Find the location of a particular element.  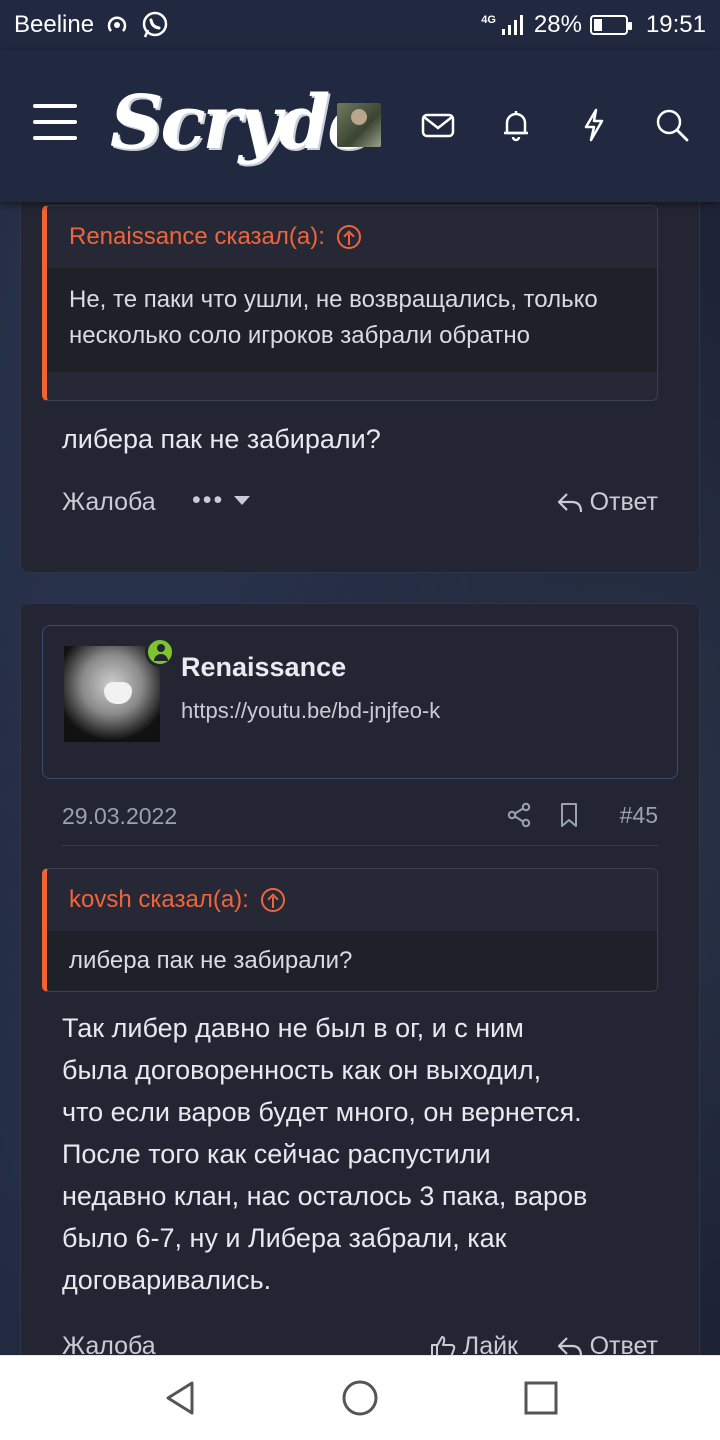

post-line: была договоренность как он выходил, is located at coordinates (302, 1070).